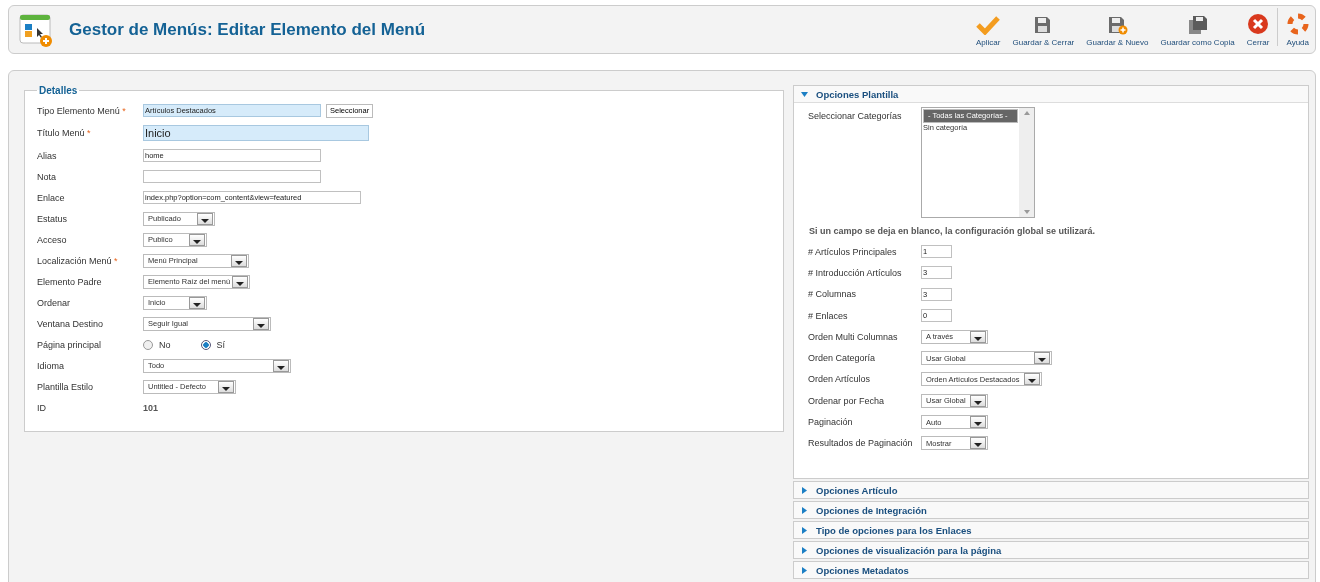 This screenshot has width=1320, height=582. I want to click on field-label: Paginación, so click(831, 422).